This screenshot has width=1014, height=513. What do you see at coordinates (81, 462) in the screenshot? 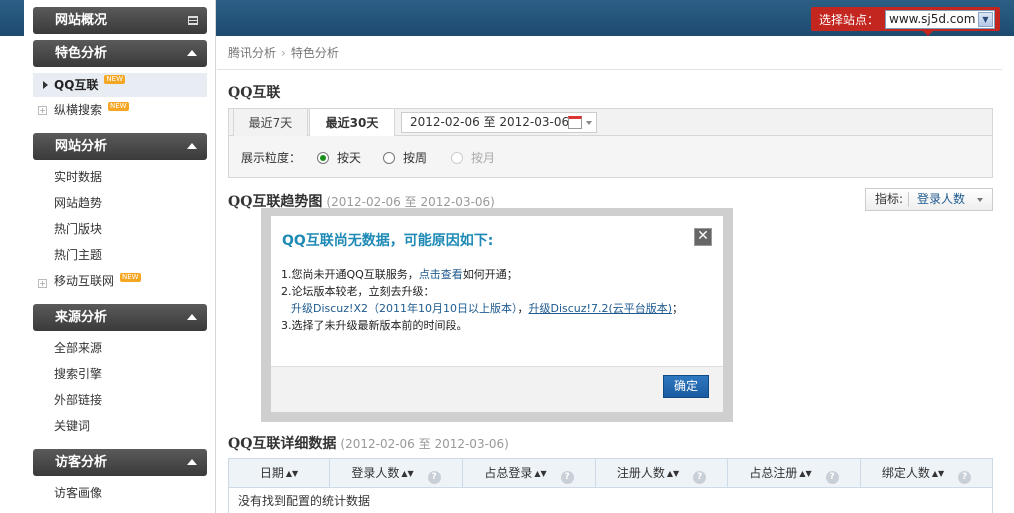
I see `section-label: 访客分析` at bounding box center [81, 462].